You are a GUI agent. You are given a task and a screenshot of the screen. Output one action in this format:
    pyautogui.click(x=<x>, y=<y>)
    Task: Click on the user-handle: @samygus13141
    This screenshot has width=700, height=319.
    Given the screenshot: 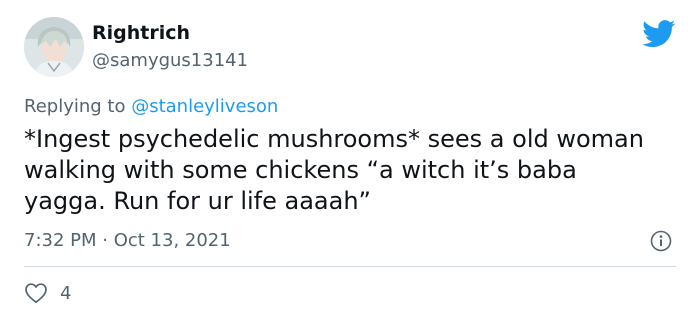 What is the action you would take?
    pyautogui.click(x=170, y=60)
    